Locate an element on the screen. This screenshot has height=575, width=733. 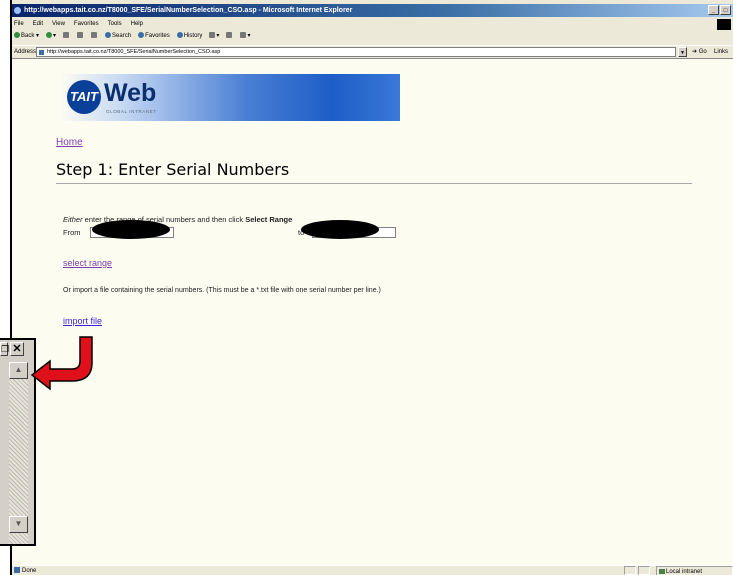
maximize-button: □ is located at coordinates (725, 10).